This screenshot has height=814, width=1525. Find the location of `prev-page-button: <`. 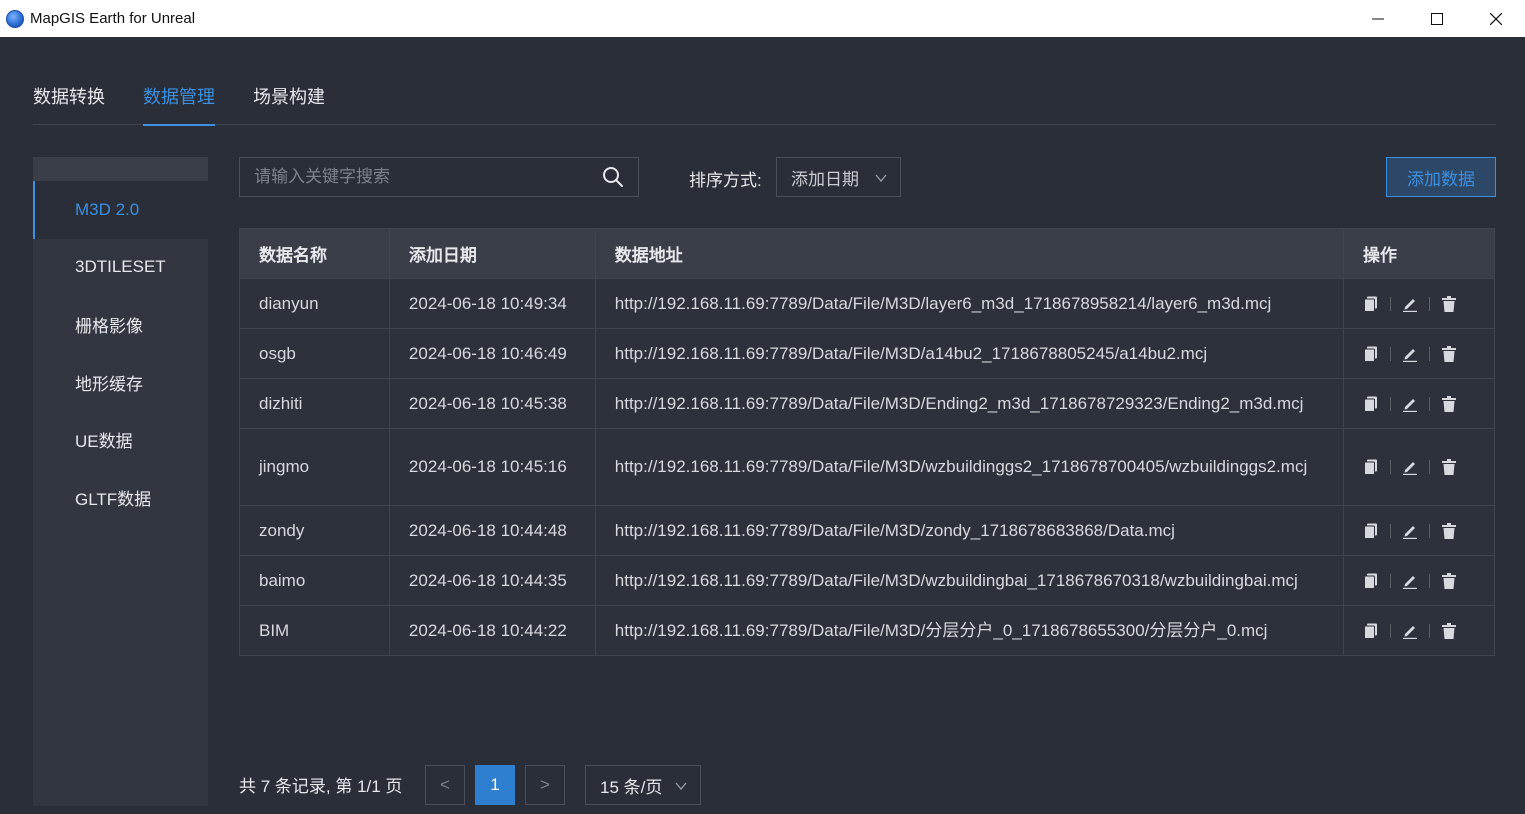

prev-page-button: < is located at coordinates (445, 785).